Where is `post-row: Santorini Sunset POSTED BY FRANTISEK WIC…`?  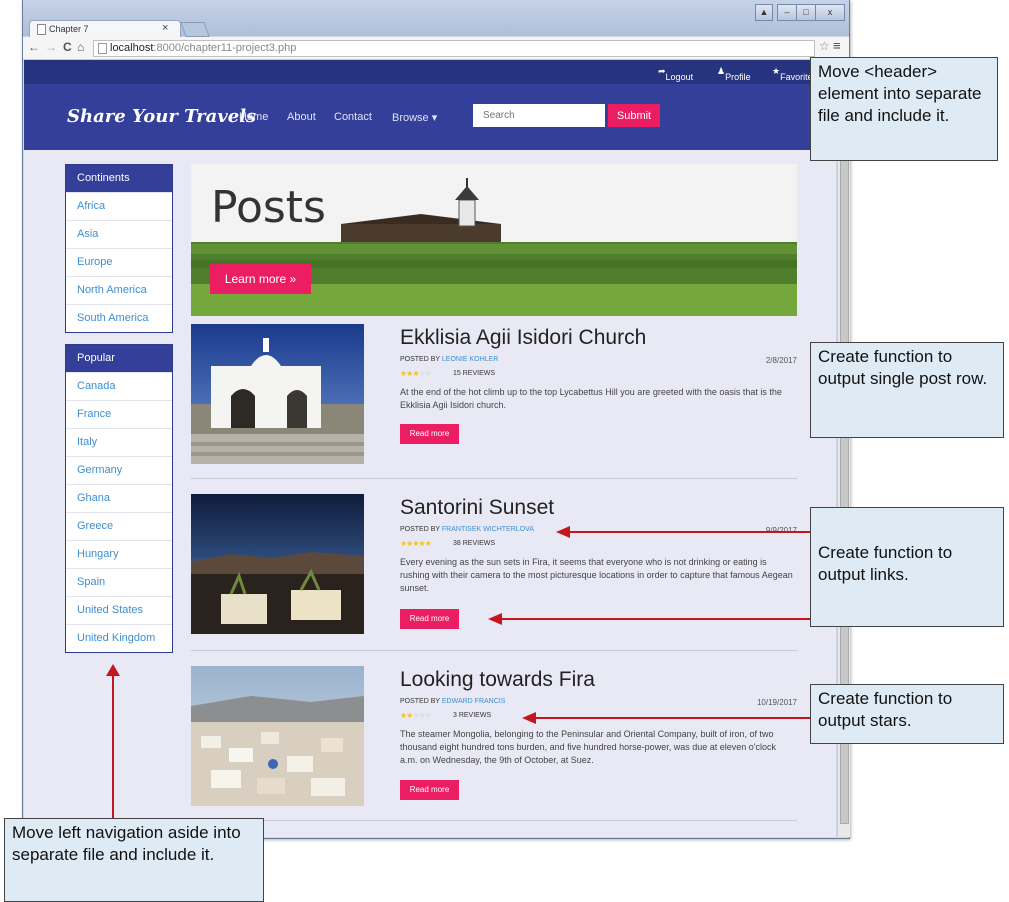 post-row: Santorini Sunset POSTED BY FRANTISEK WIC… is located at coordinates (494, 574).